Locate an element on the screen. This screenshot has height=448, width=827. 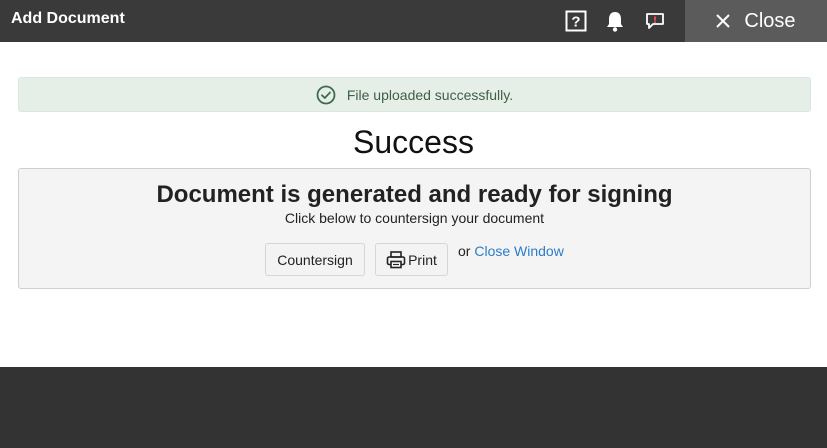
dialog-title: Add Document is located at coordinates (68, 18).